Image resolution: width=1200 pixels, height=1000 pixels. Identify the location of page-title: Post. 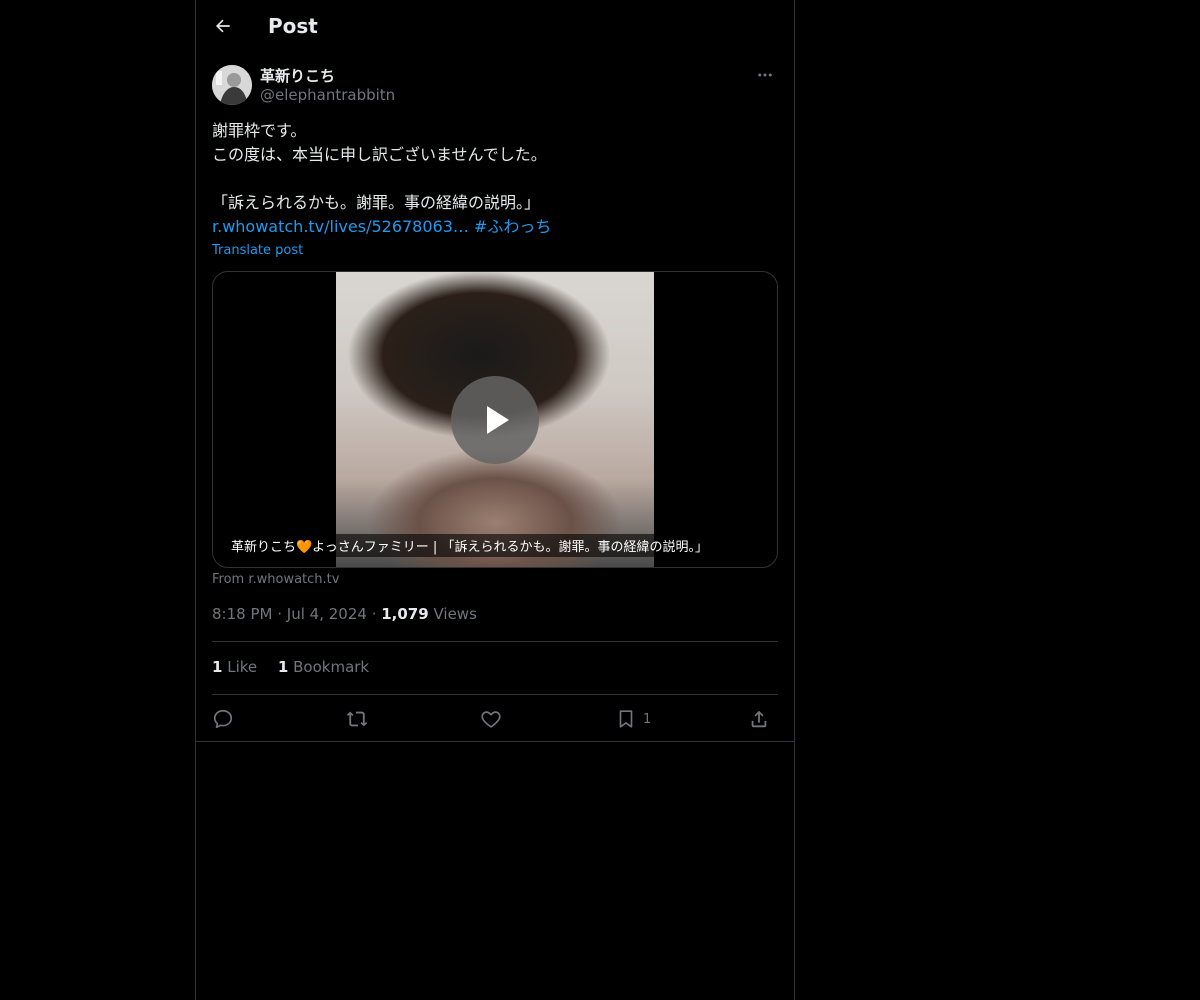
(293, 26).